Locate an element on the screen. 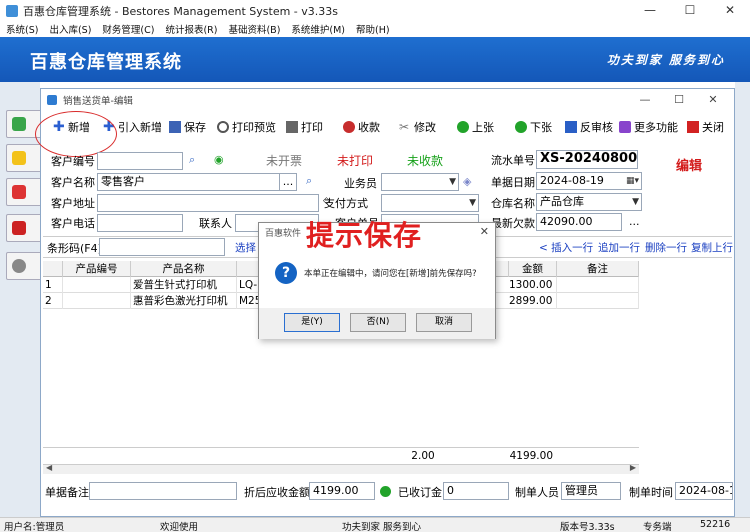 This screenshot has height=532, width=750. table-total-row: 2.00 4199.00 is located at coordinates (341, 455).